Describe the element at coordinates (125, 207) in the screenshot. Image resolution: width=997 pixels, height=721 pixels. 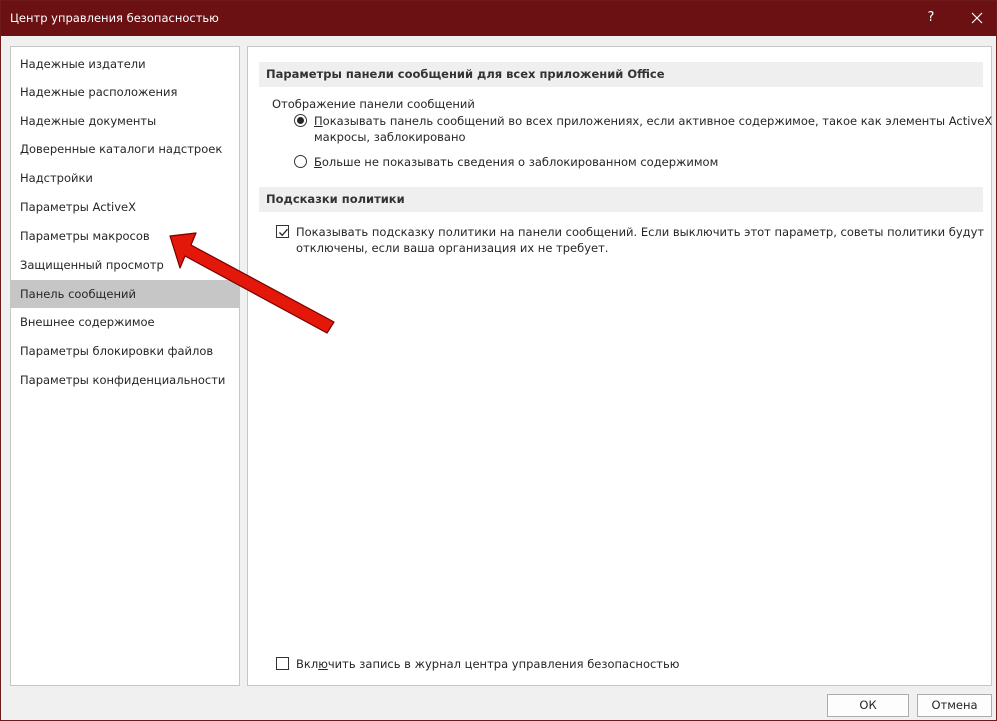
I see `sidebar-item-activex-settings: Параметры ActiveX` at that location.